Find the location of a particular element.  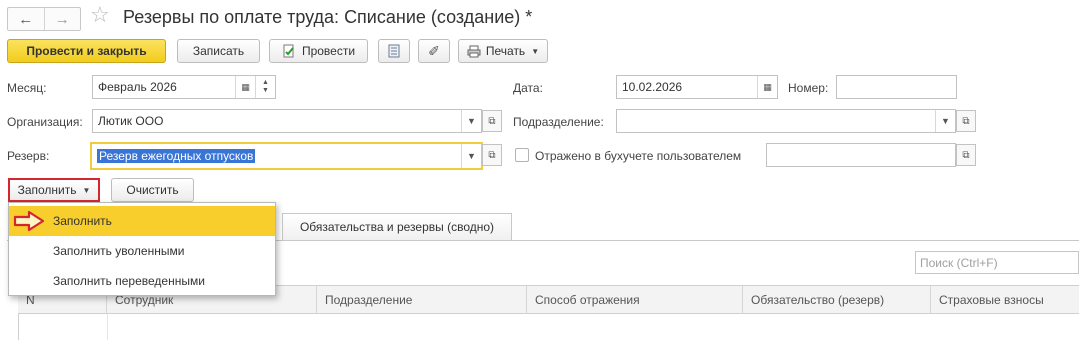

arrow-left-icon: ← is located at coordinates (26, 19).